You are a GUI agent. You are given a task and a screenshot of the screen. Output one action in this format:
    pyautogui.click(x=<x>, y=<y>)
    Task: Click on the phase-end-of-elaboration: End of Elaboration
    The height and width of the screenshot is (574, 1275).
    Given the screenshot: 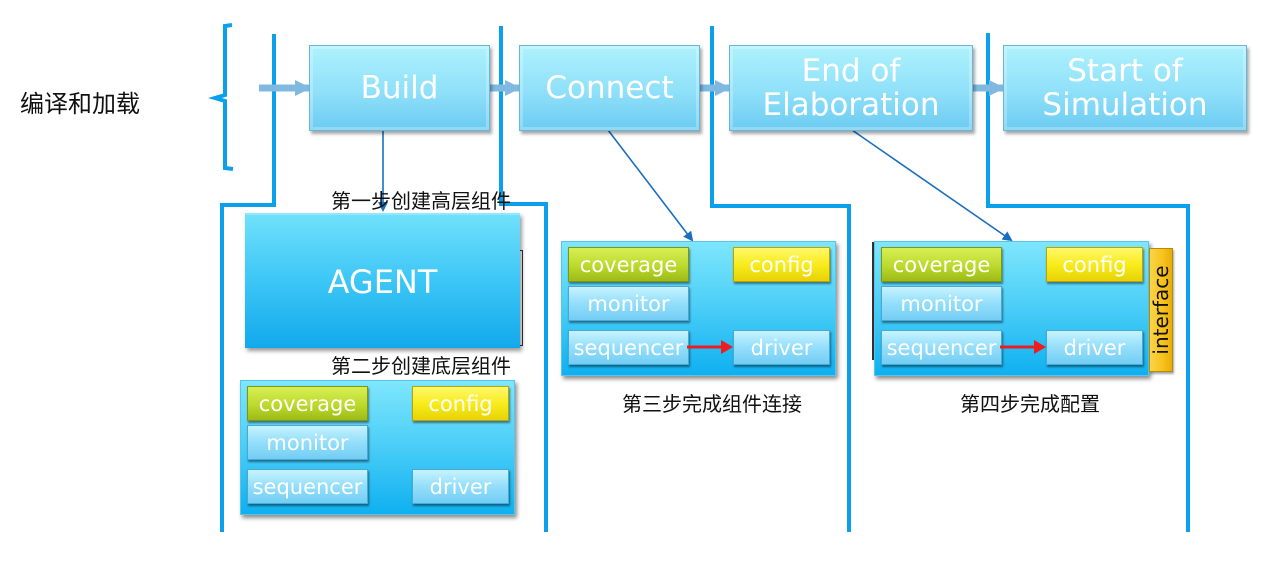 What is the action you would take?
    pyautogui.click(x=851, y=88)
    